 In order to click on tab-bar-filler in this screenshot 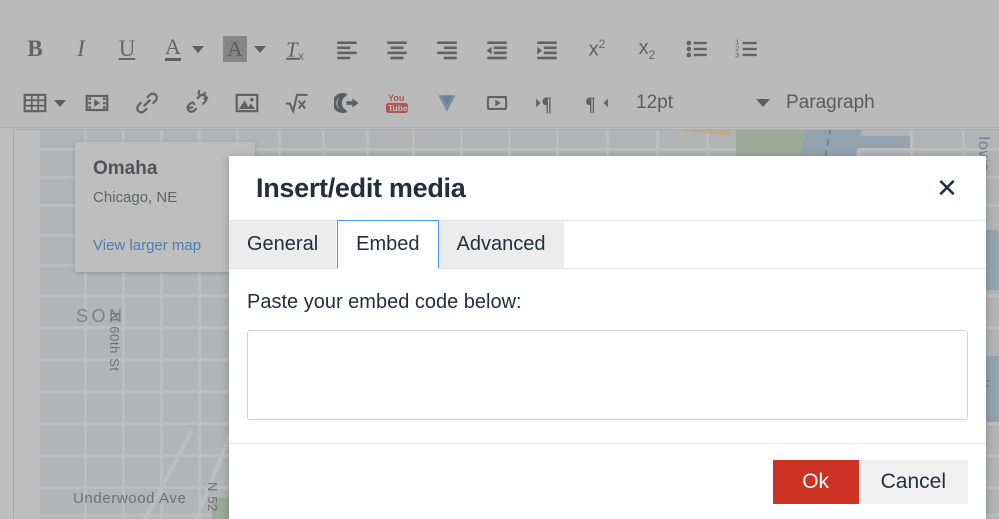, I will do `click(775, 244)`.